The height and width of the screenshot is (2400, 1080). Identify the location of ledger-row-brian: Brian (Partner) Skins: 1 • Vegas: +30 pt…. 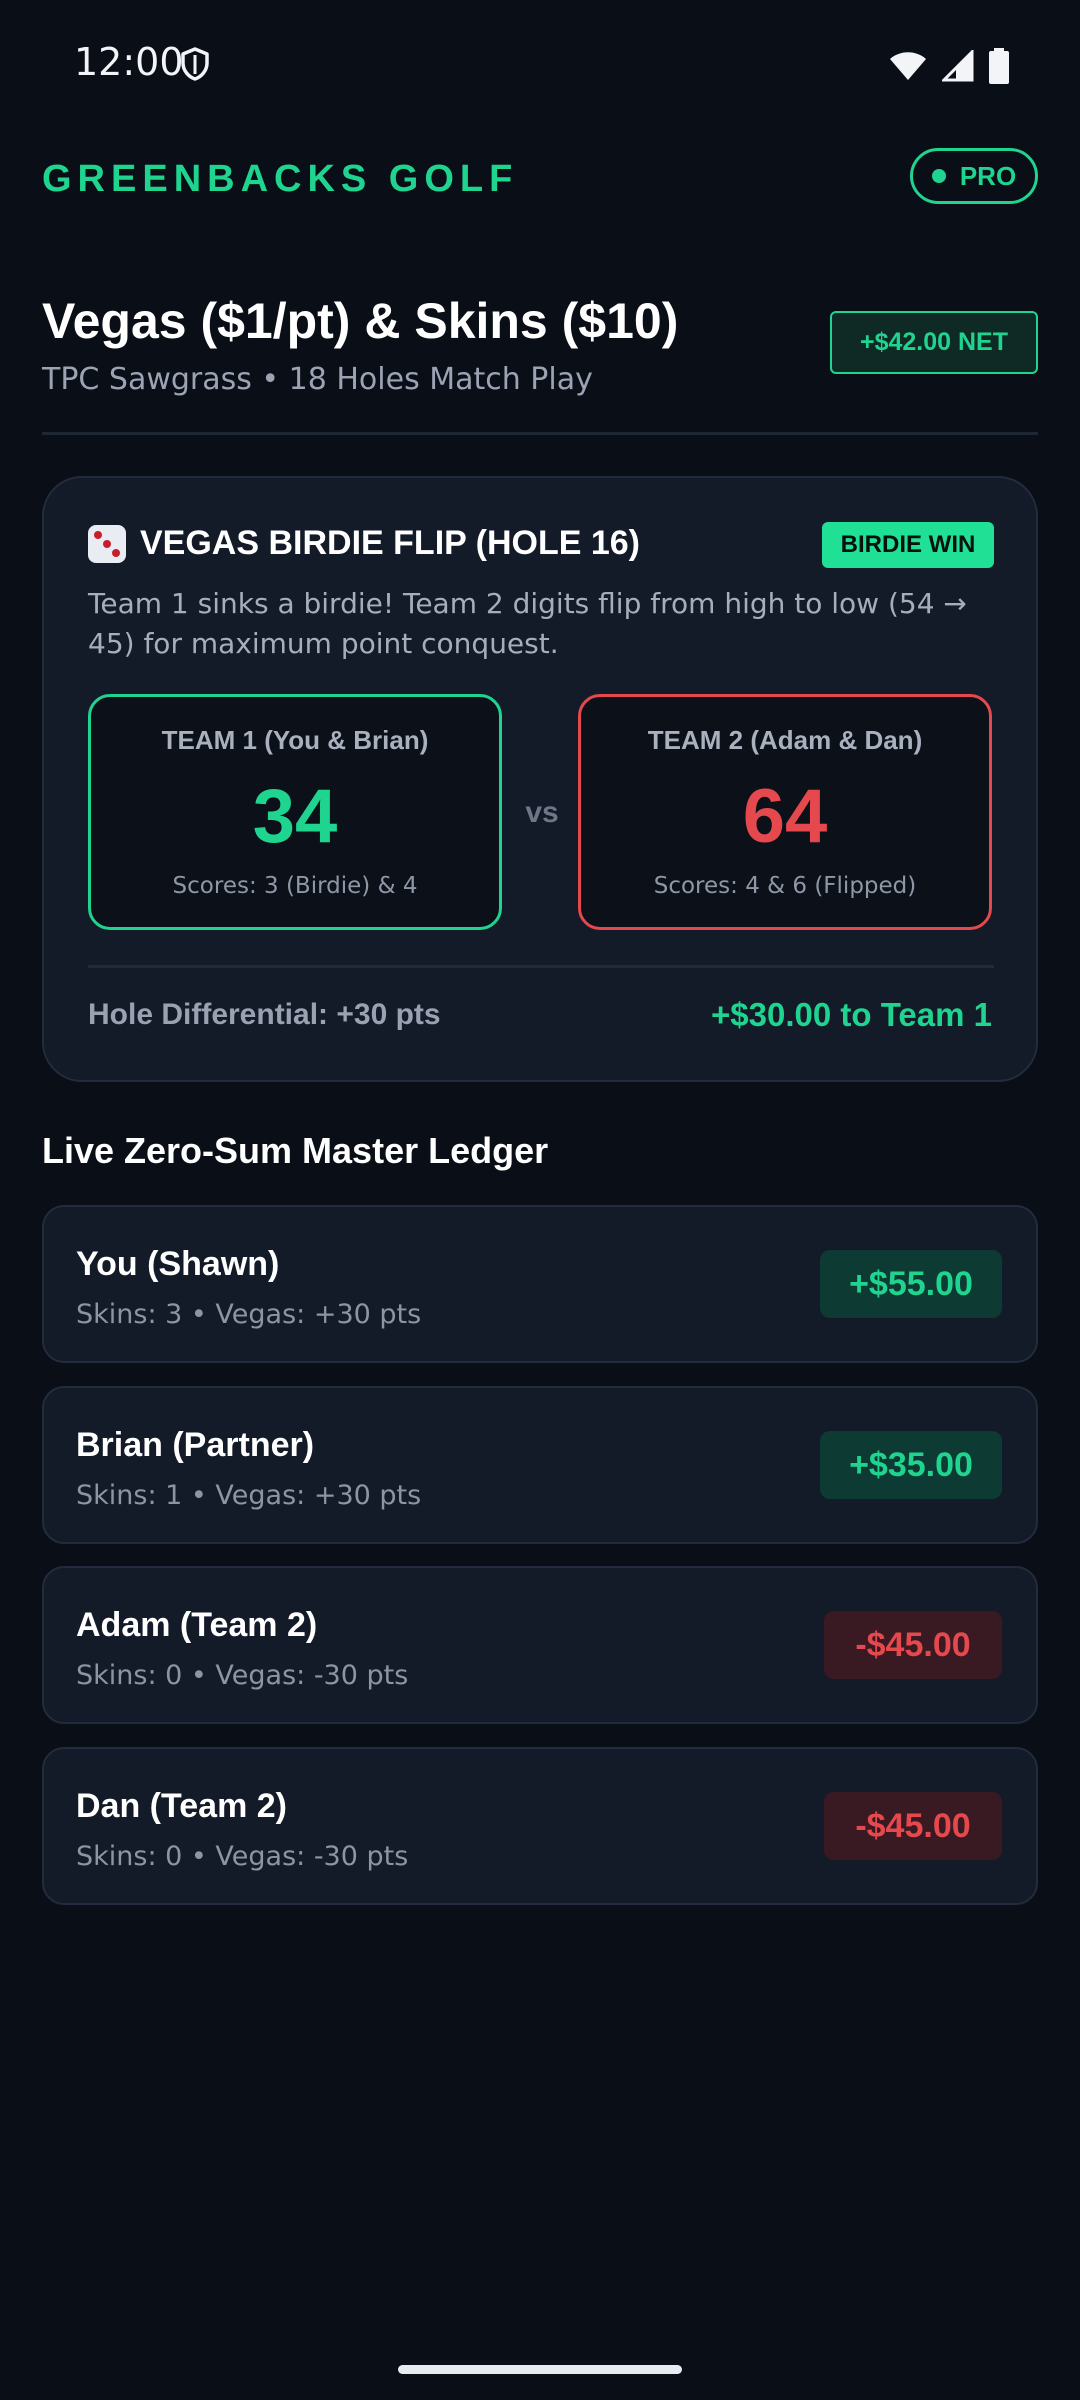
(540, 1465).